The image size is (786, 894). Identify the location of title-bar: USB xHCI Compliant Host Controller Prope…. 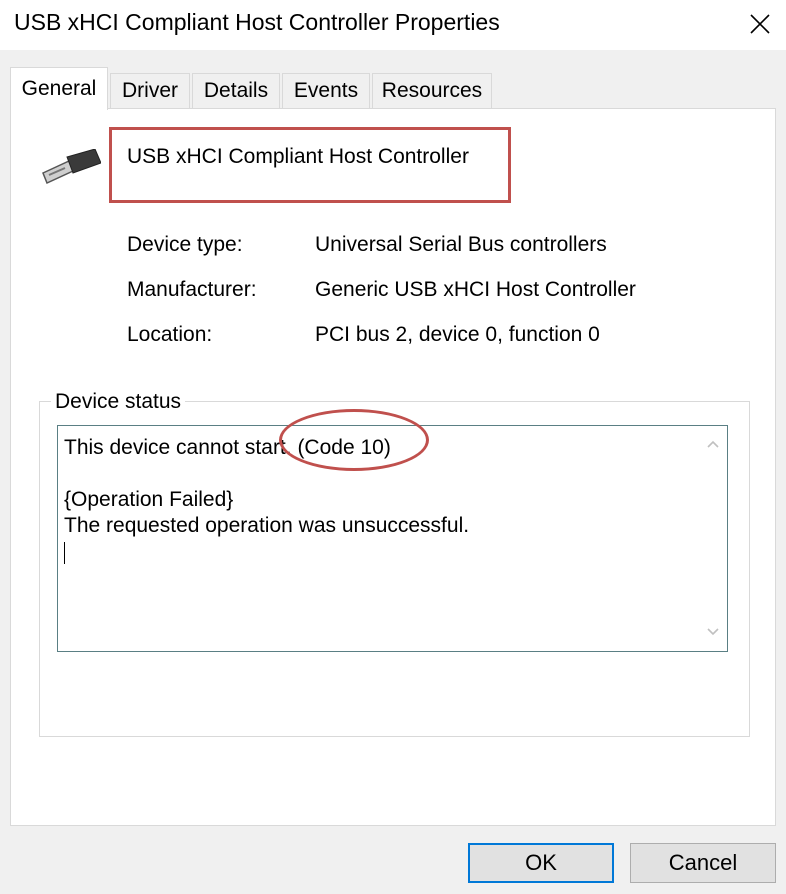
(393, 25).